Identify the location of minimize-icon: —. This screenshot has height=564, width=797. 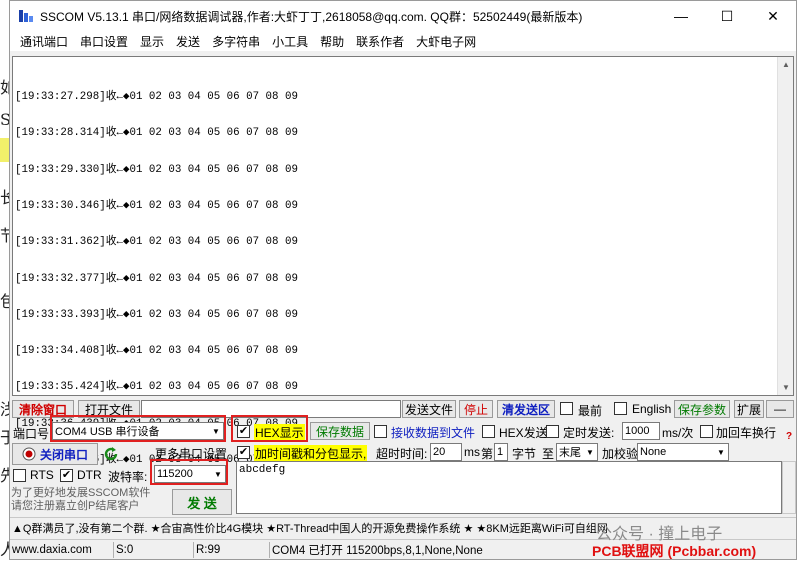
(681, 16).